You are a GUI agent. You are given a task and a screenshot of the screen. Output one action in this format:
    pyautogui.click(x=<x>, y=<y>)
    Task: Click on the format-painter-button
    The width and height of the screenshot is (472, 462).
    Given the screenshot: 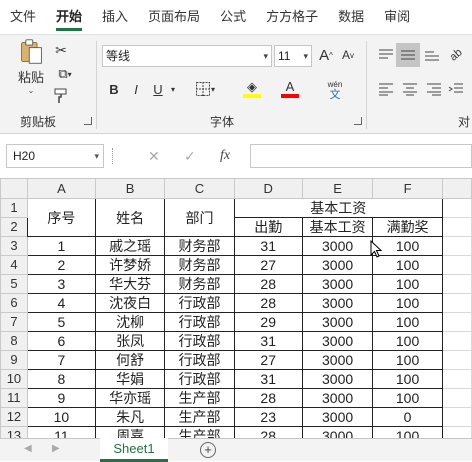 What is the action you would take?
    pyautogui.click(x=61, y=96)
    